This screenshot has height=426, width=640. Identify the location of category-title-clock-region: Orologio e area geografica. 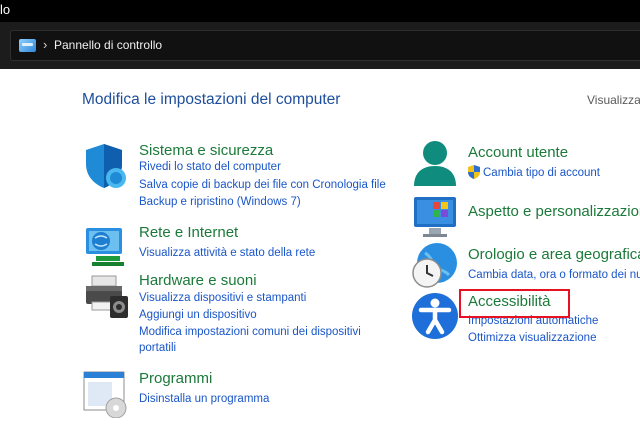
(554, 254).